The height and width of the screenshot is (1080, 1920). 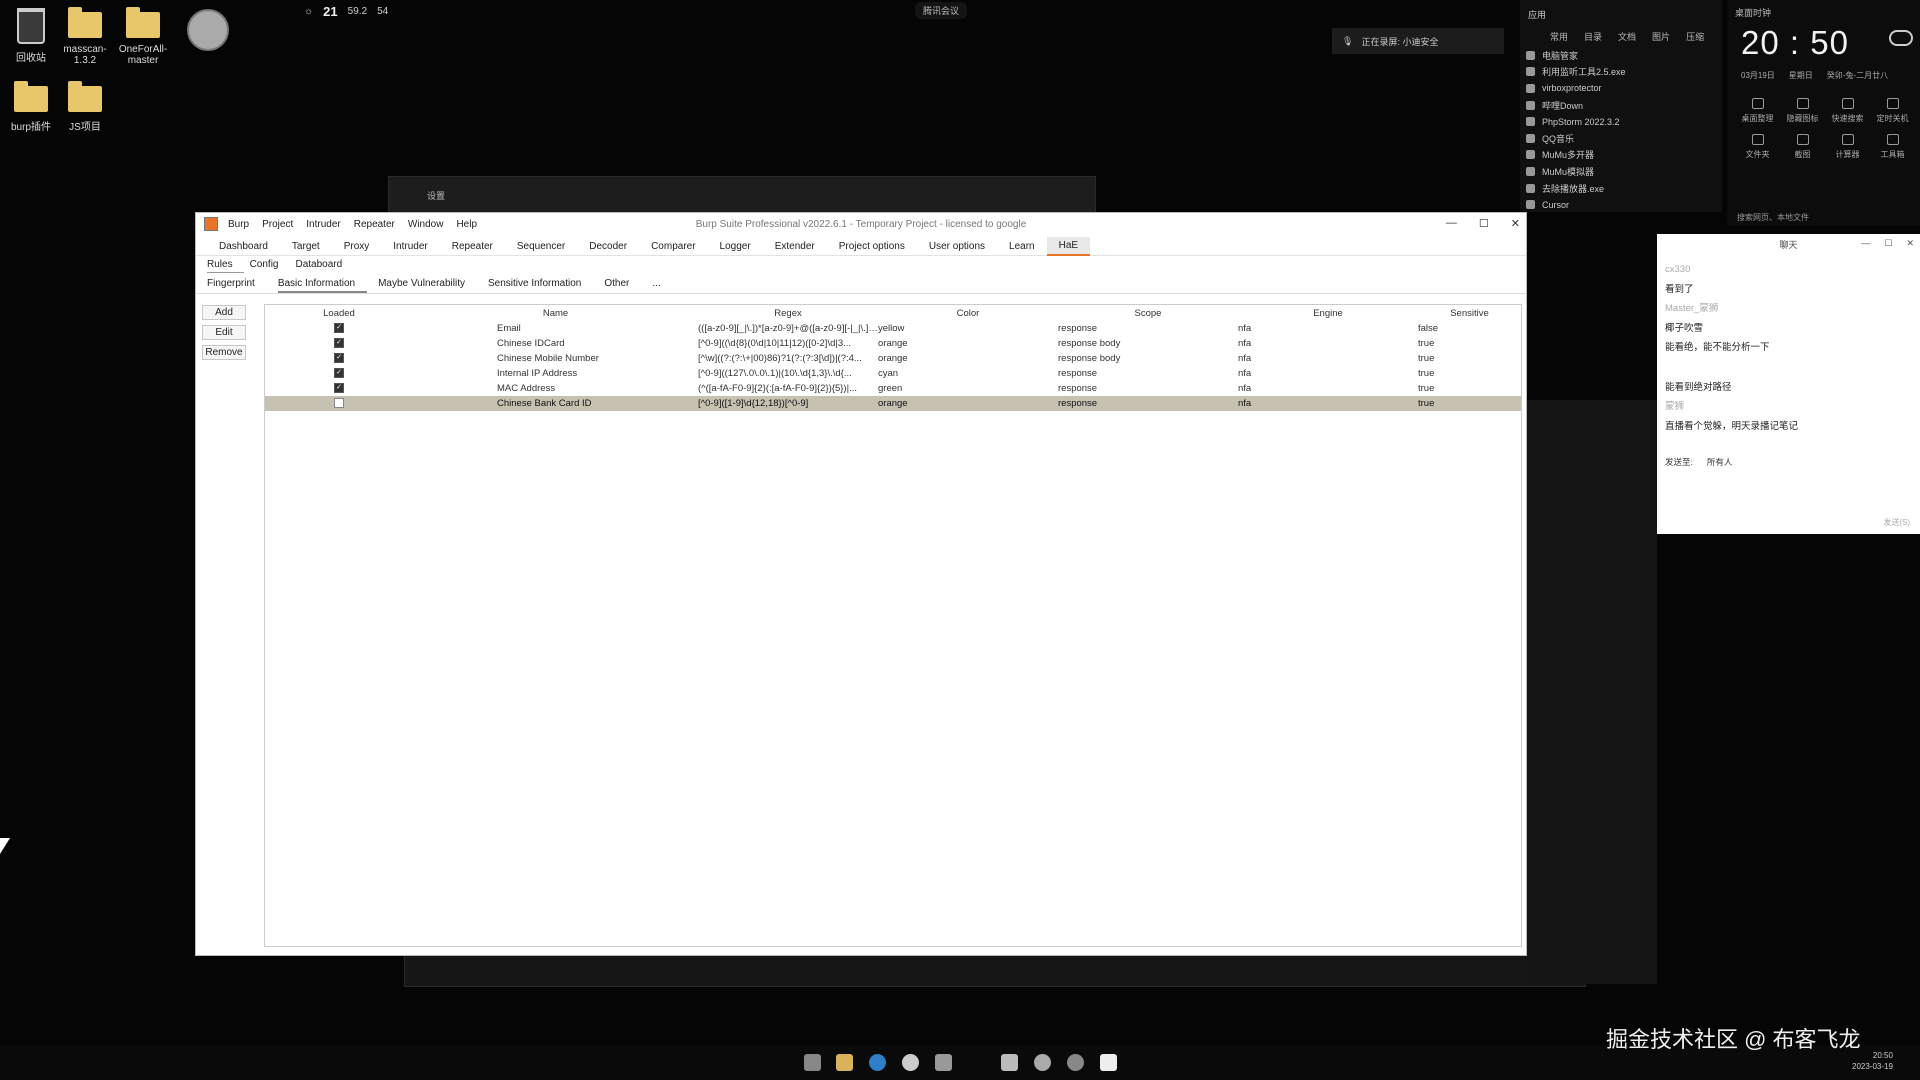 What do you see at coordinates (735, 246) in the screenshot?
I see `tab-logger: Logger` at bounding box center [735, 246].